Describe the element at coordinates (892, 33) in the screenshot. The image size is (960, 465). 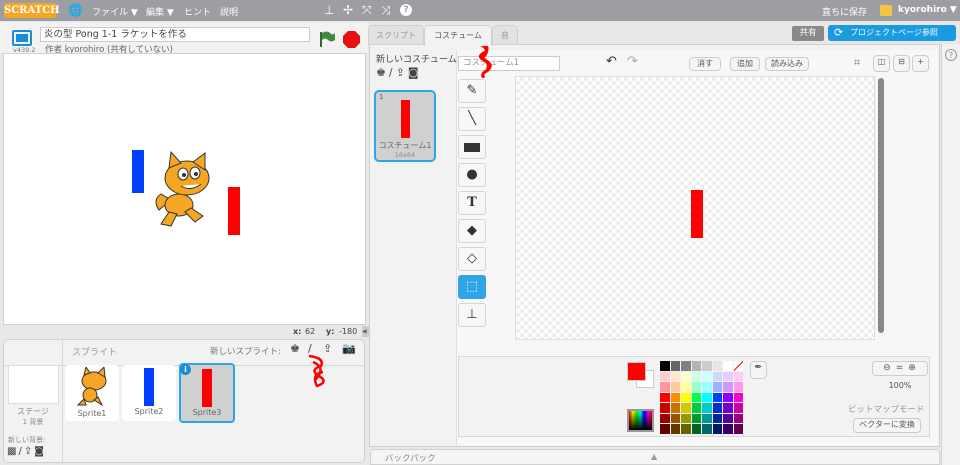
I see `see-project-page-button: ⟳ プロジェクトページ参照` at that location.